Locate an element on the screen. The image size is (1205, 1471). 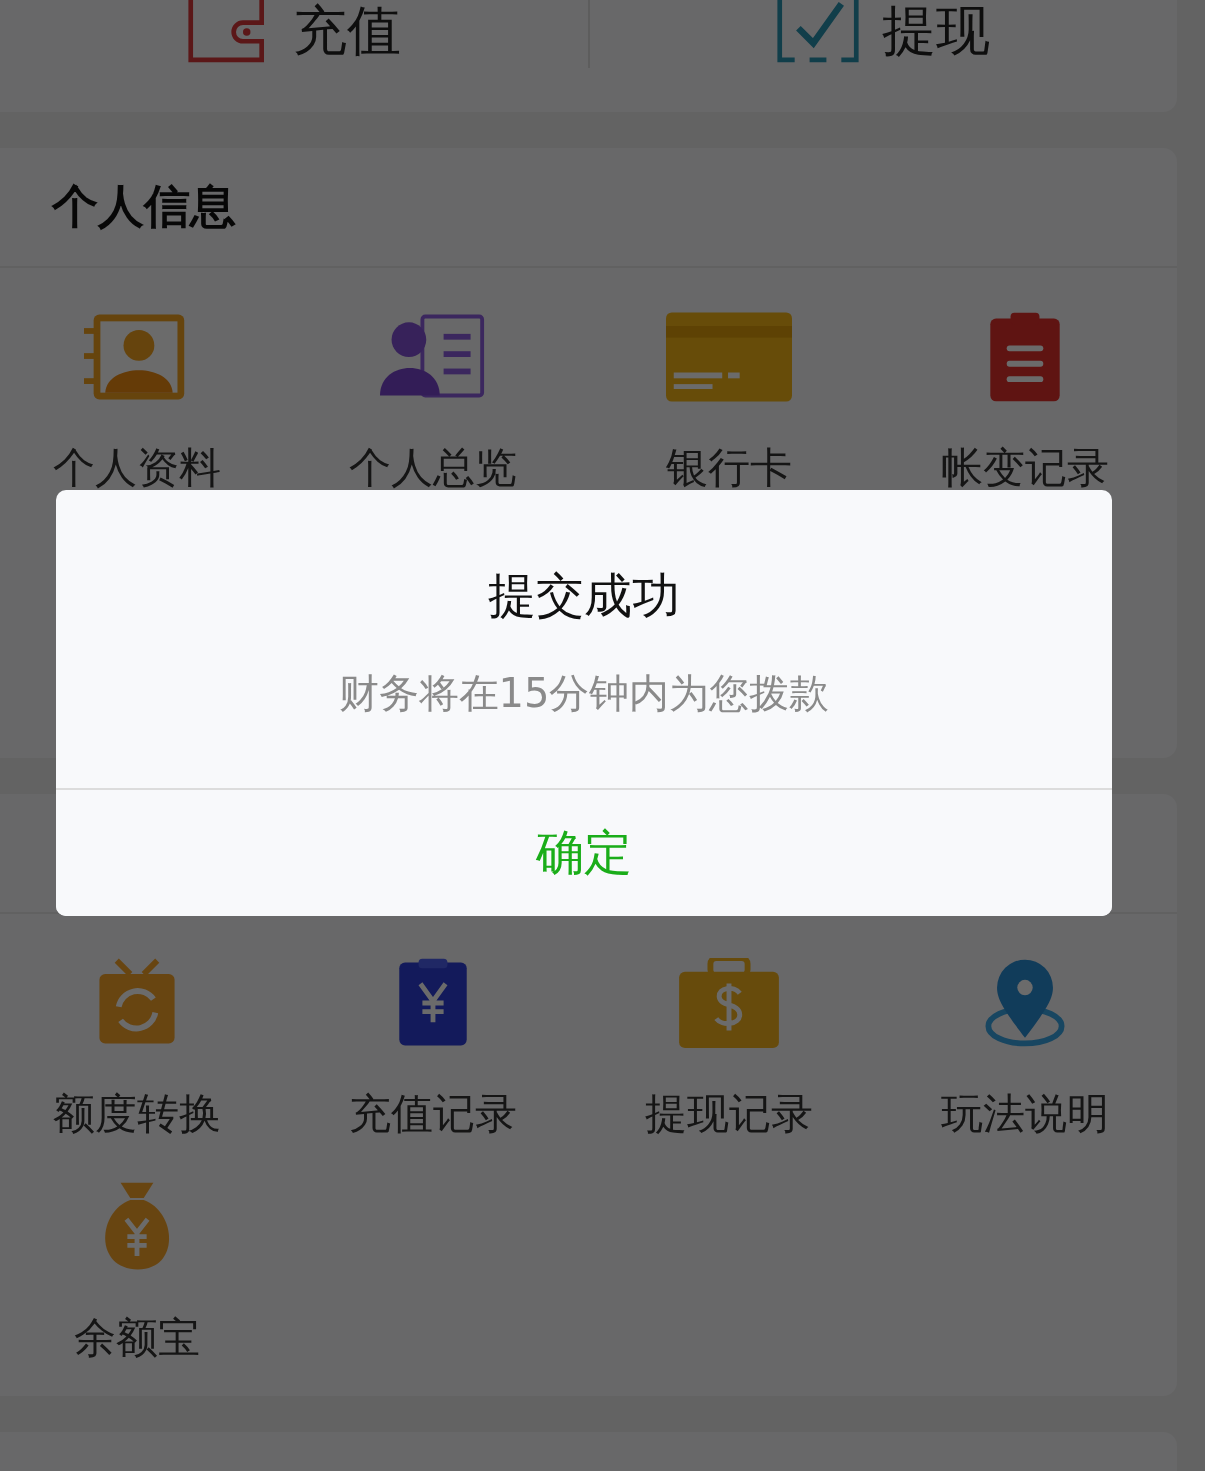
menu-item: 余额宝 is located at coordinates (137, 1338).